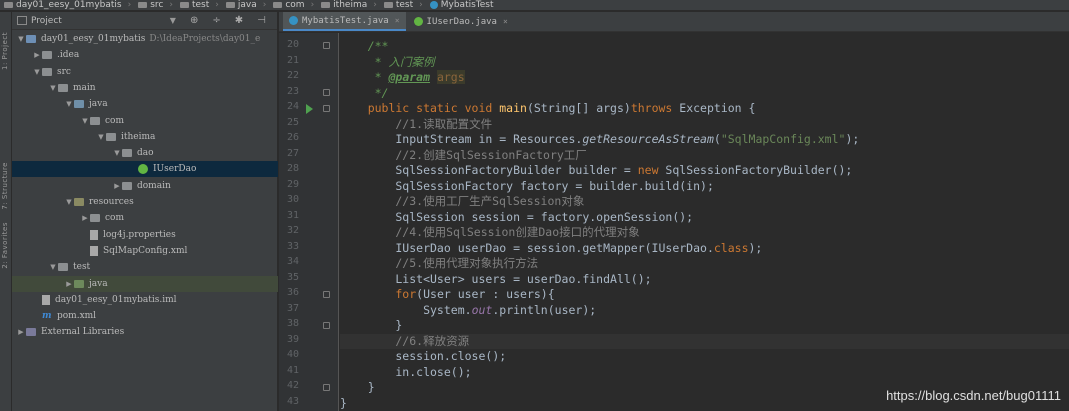 Image resolution: width=1069 pixels, height=411 pixels. What do you see at coordinates (31, 332) in the screenshot?
I see `library-icon` at bounding box center [31, 332].